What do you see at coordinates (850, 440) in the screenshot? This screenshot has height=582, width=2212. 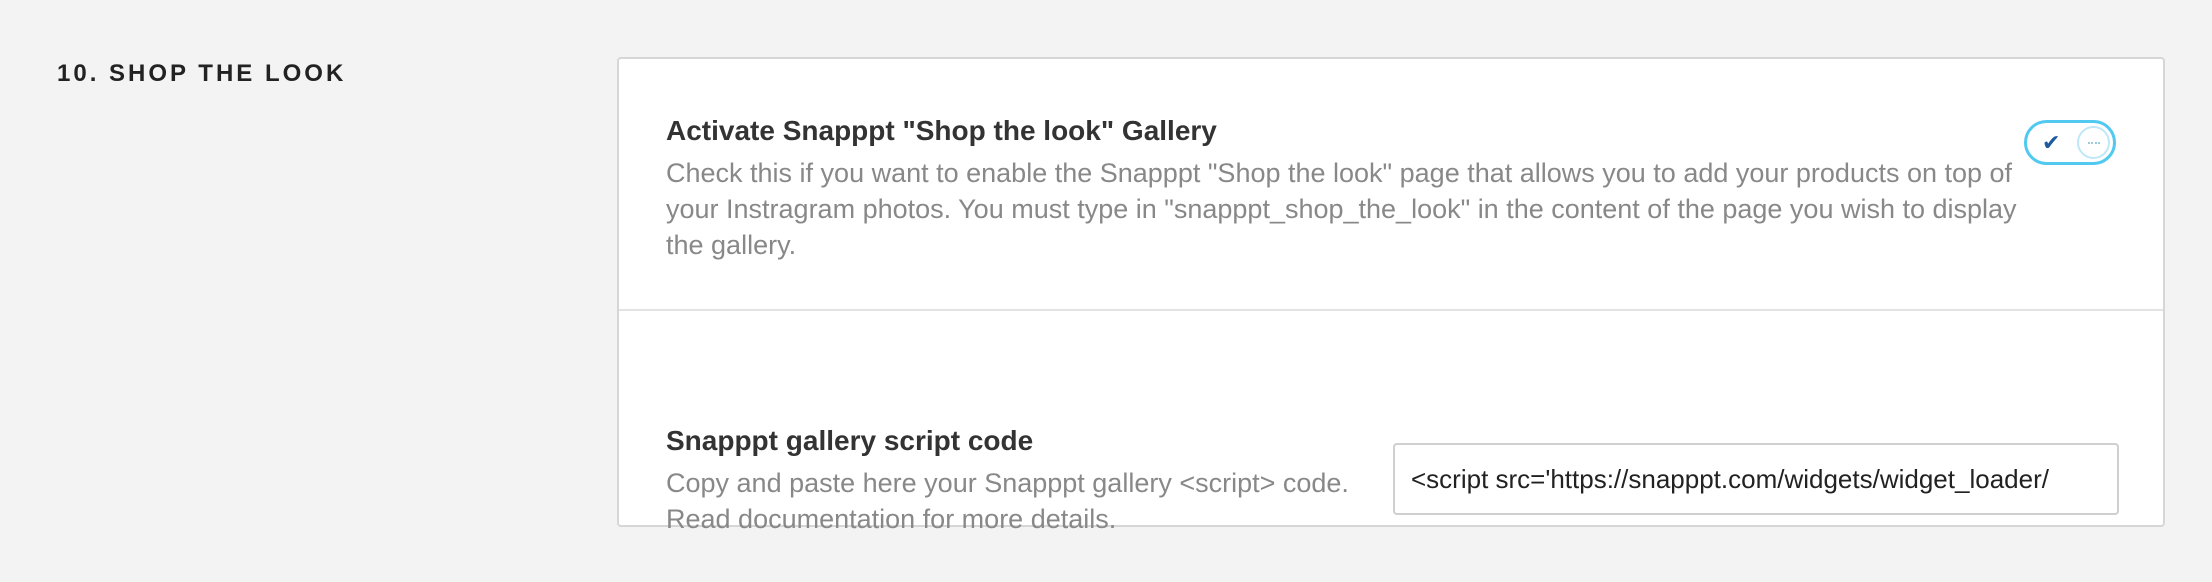 I see `script-code-title: Snapppt gallery script code` at bounding box center [850, 440].